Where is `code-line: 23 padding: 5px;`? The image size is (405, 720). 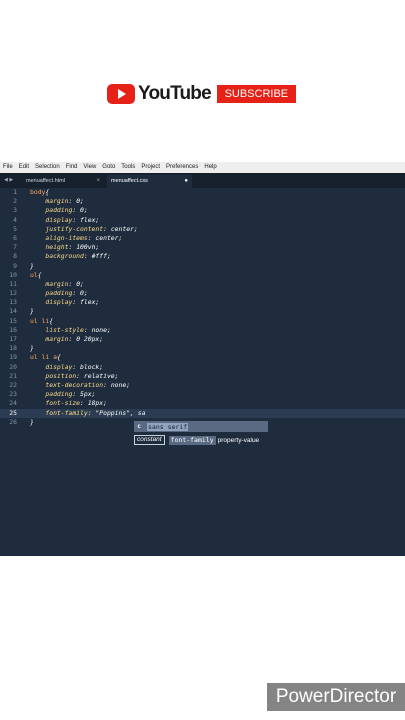 code-line: 23 padding: 5px; is located at coordinates (202, 394).